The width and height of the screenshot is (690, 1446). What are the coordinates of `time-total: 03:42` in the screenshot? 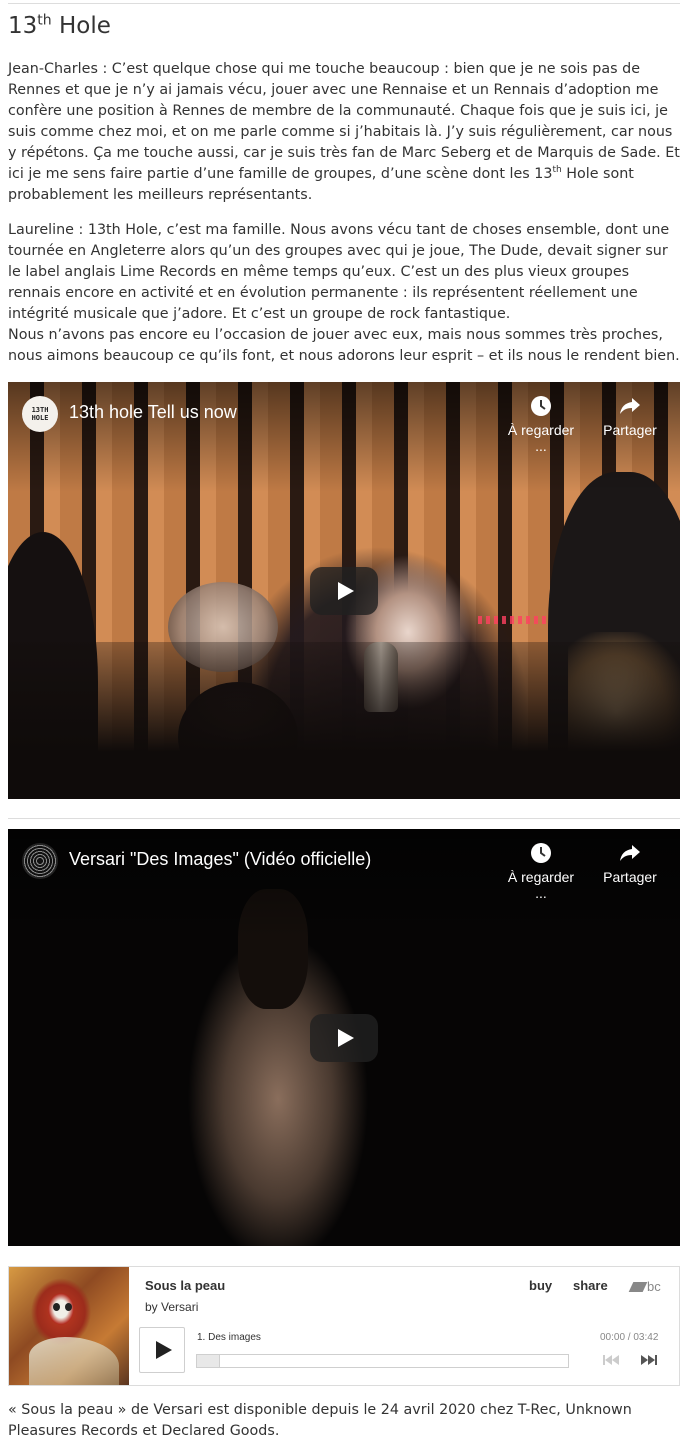 It's located at (646, 1337).